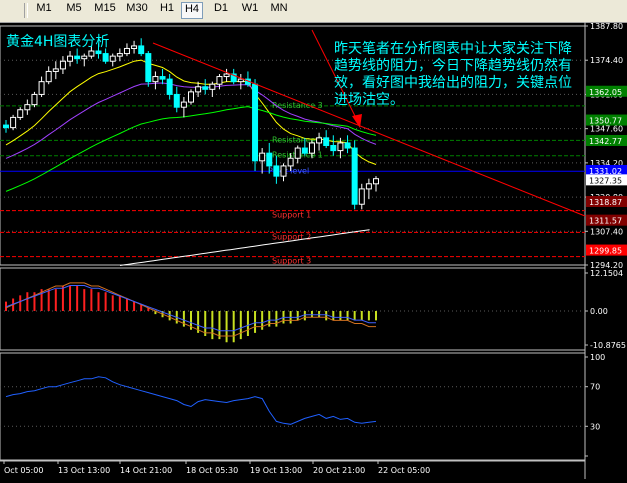 The height and width of the screenshot is (483, 627). I want to click on rsi-tick-label: 100, so click(597, 357).